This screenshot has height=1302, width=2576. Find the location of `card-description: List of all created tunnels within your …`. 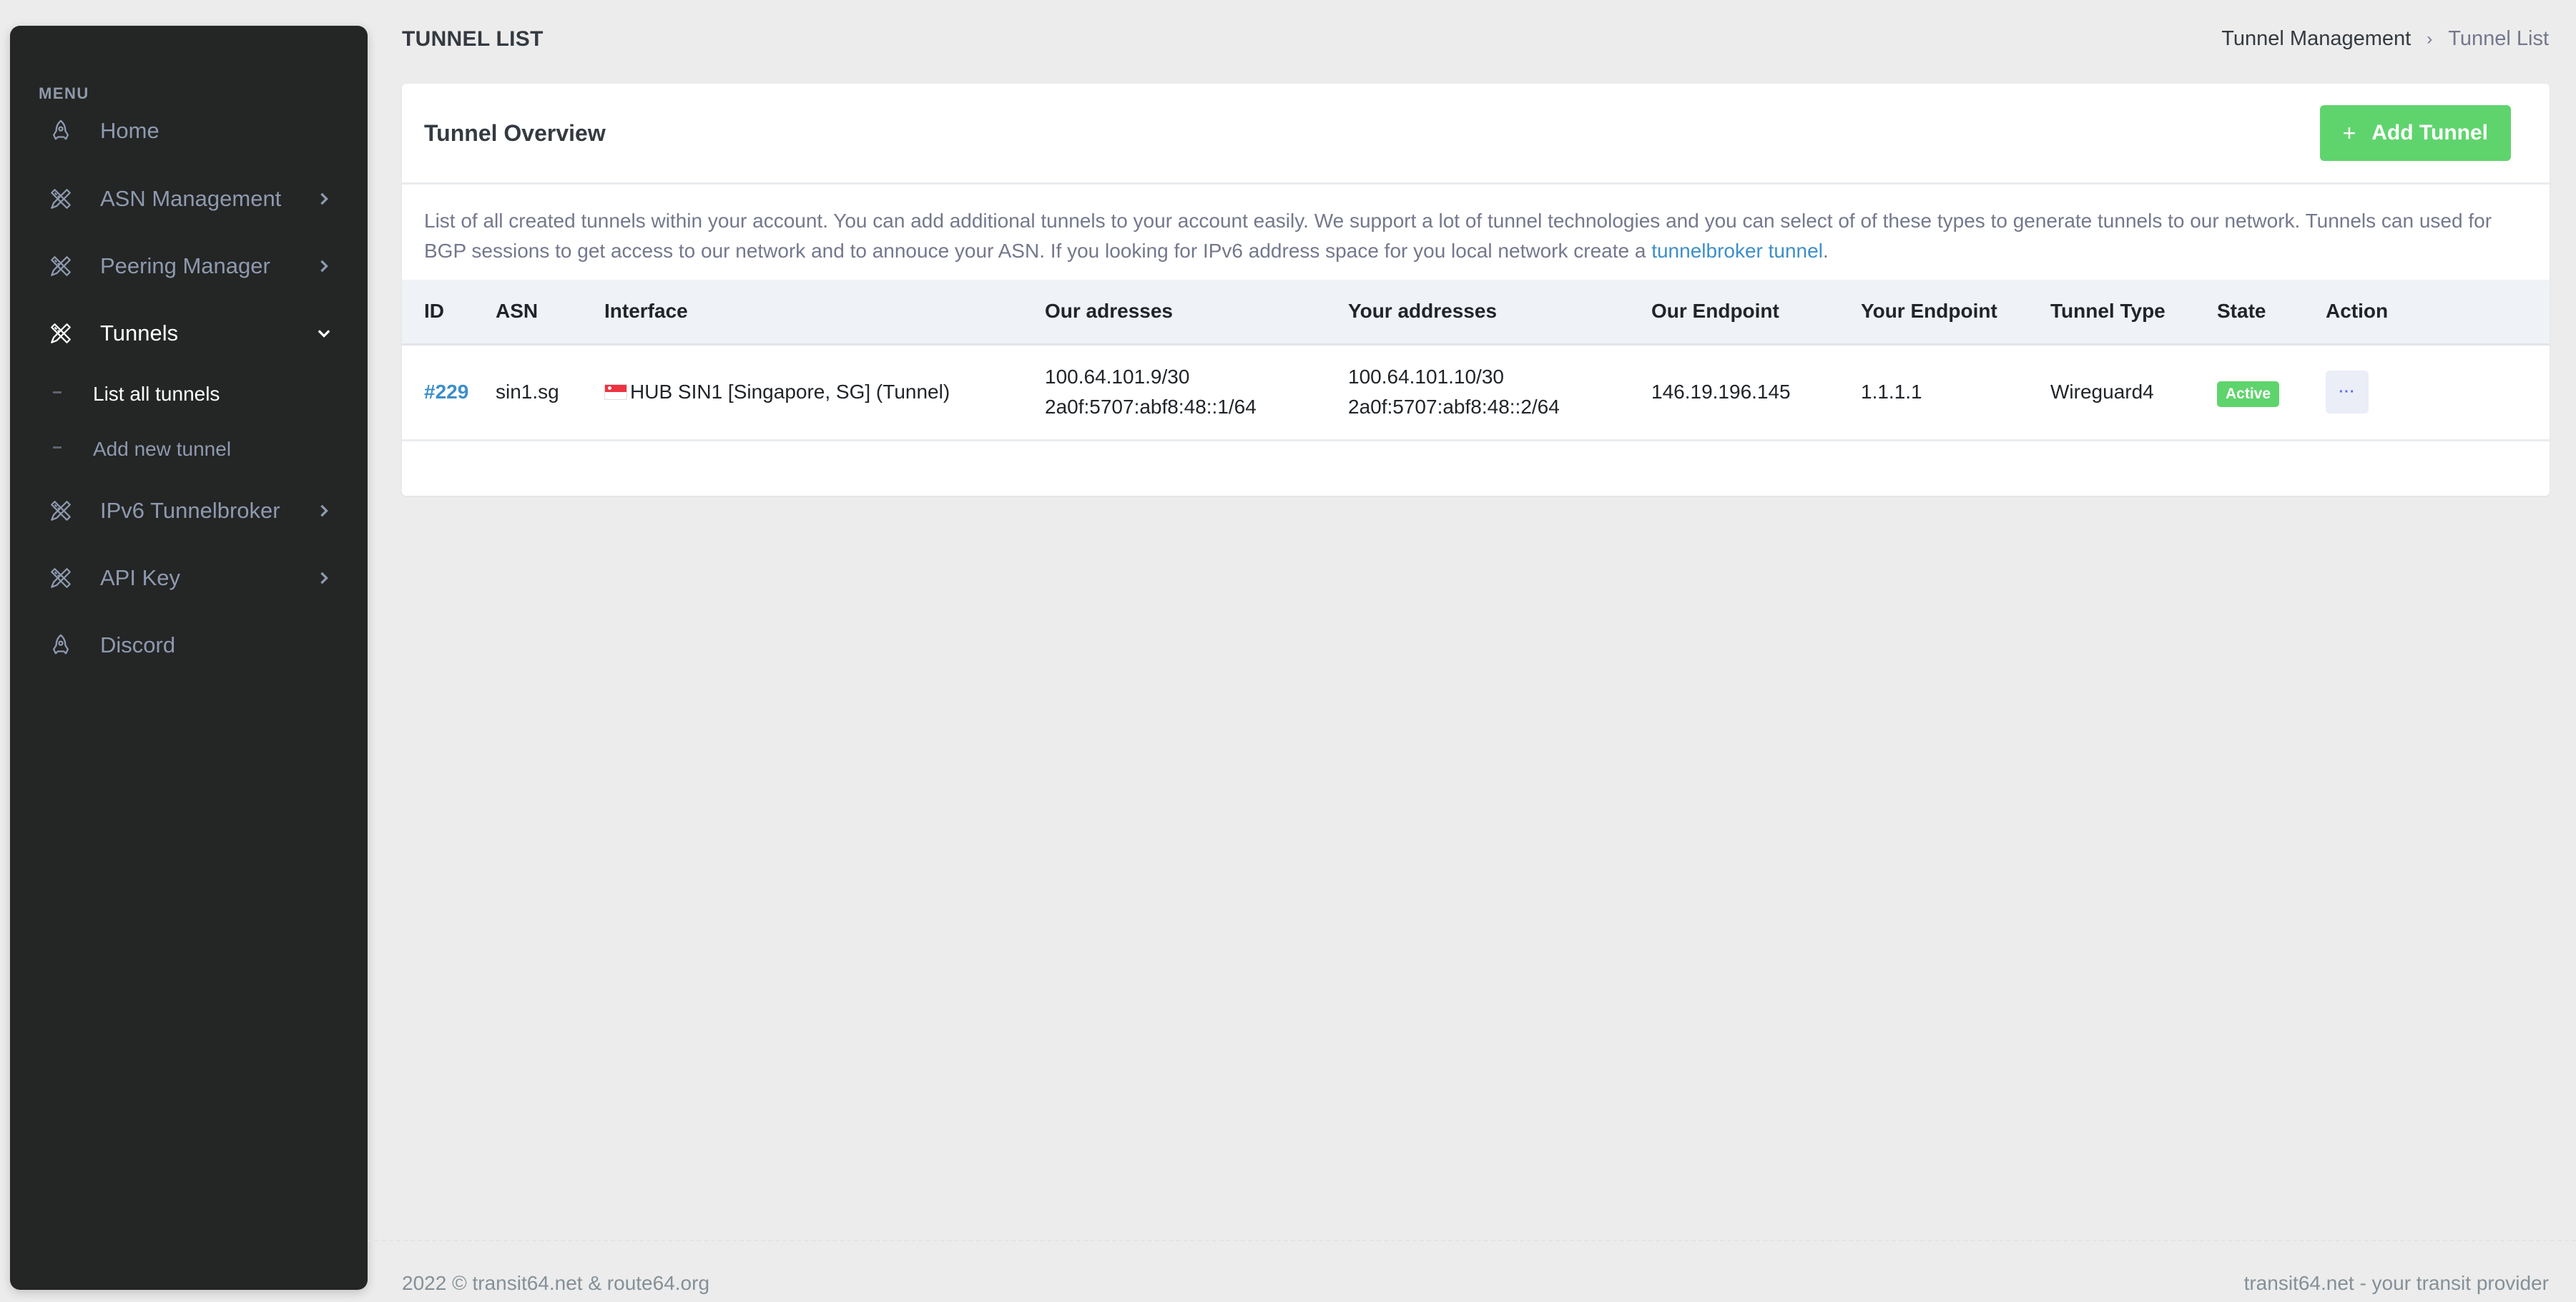

card-description: List of all created tunnels within your … is located at coordinates (1476, 232).